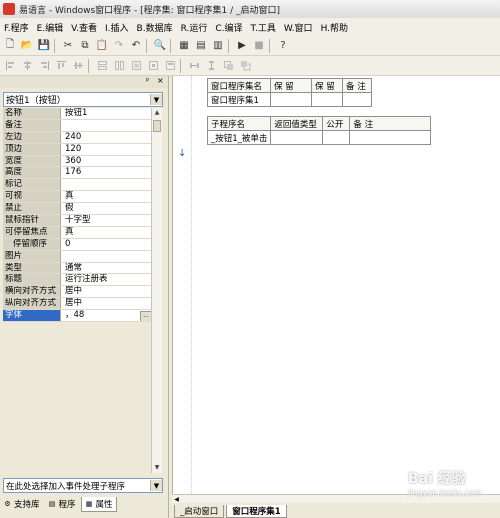  I want to click on tab-window-assembly: 窗口程序集1, so click(256, 511).